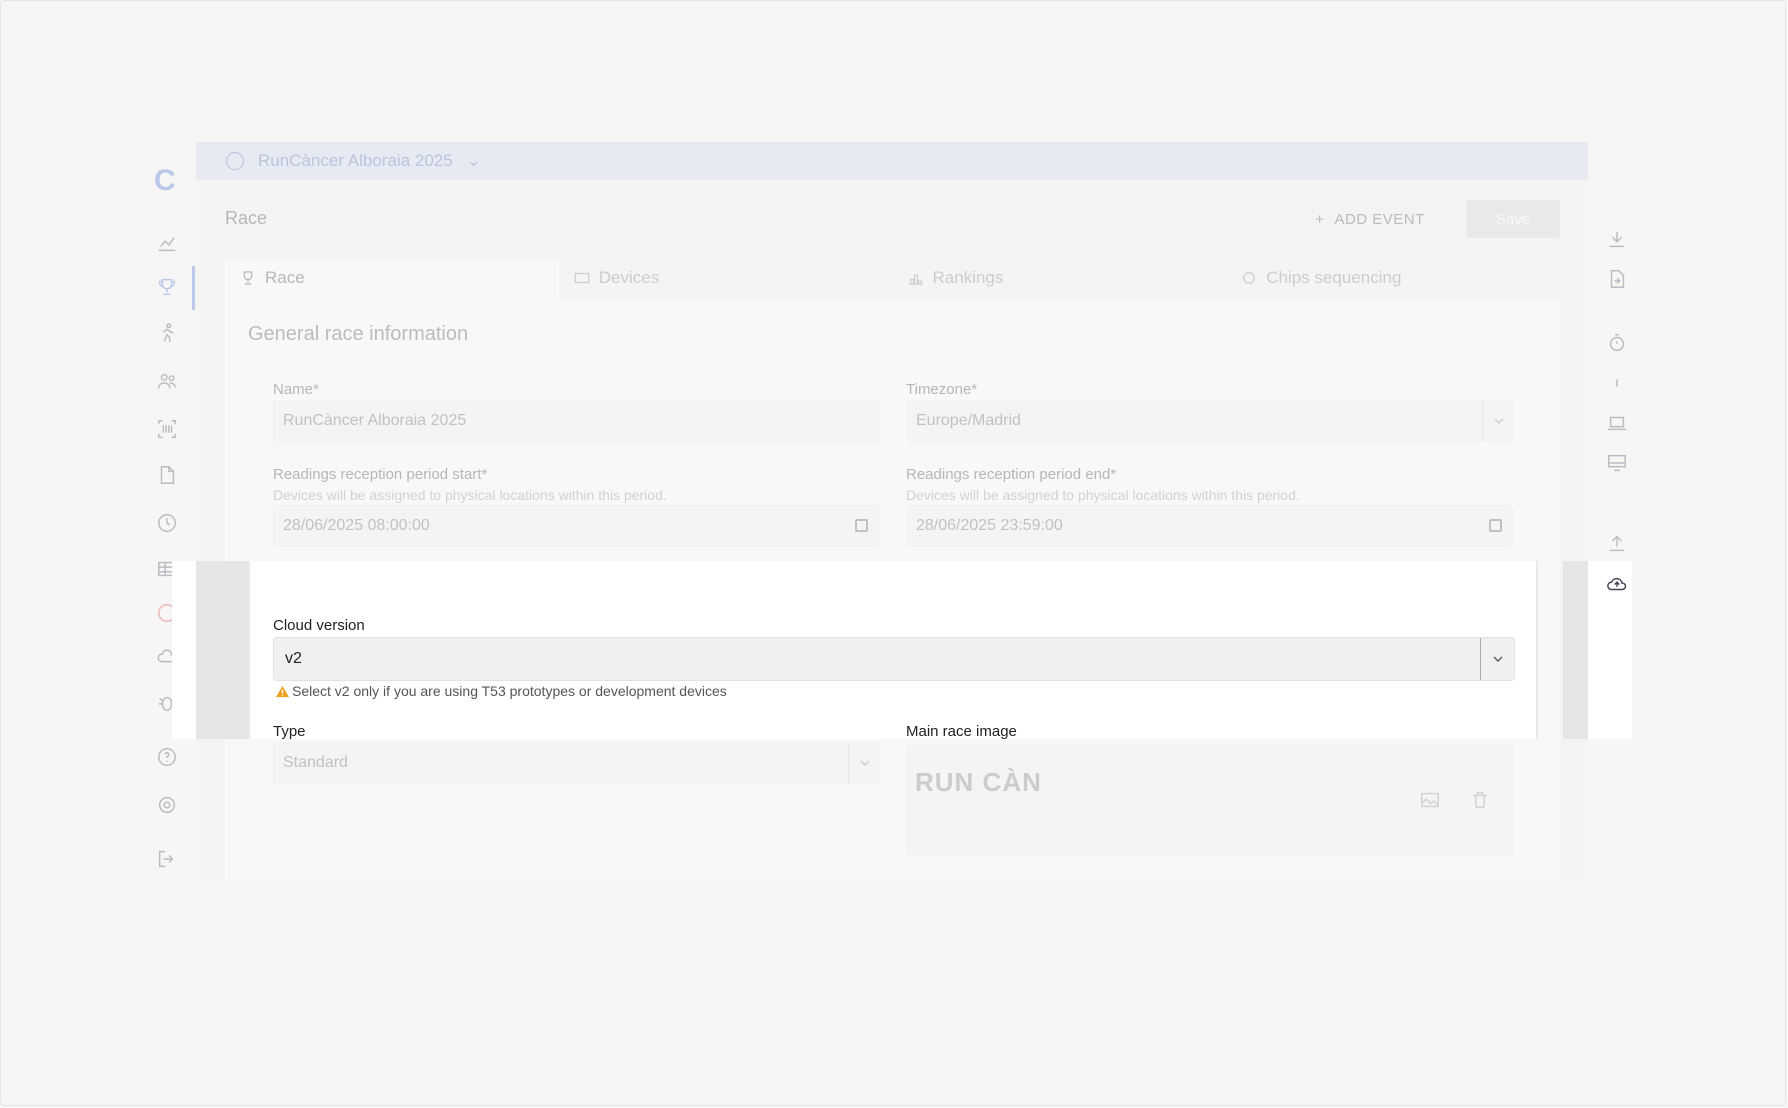 This screenshot has width=1788, height=1108. What do you see at coordinates (315, 762) in the screenshot?
I see `type-value: Standard` at bounding box center [315, 762].